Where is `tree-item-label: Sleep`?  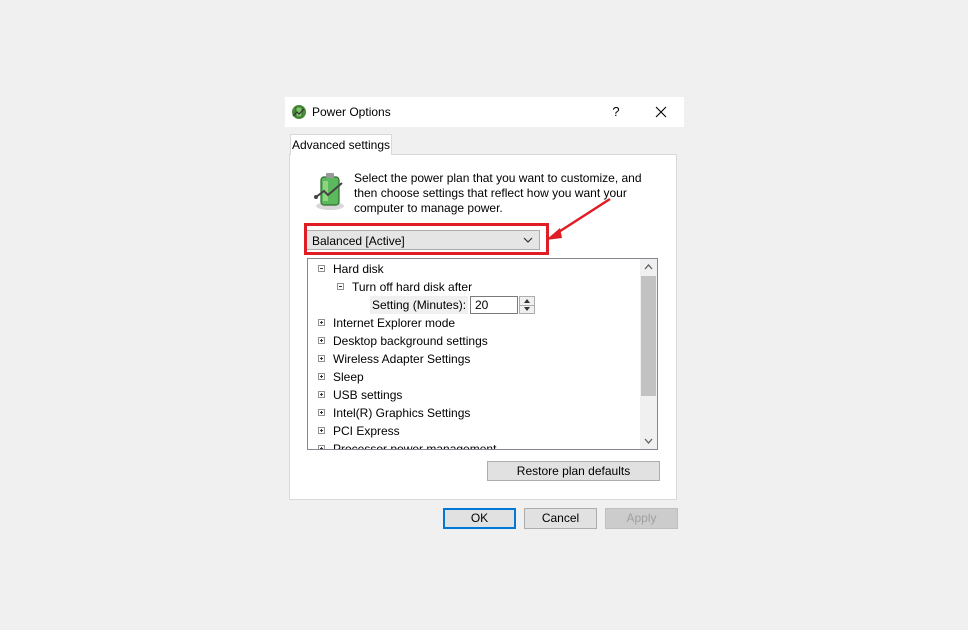
tree-item-label: Sleep is located at coordinates (348, 377).